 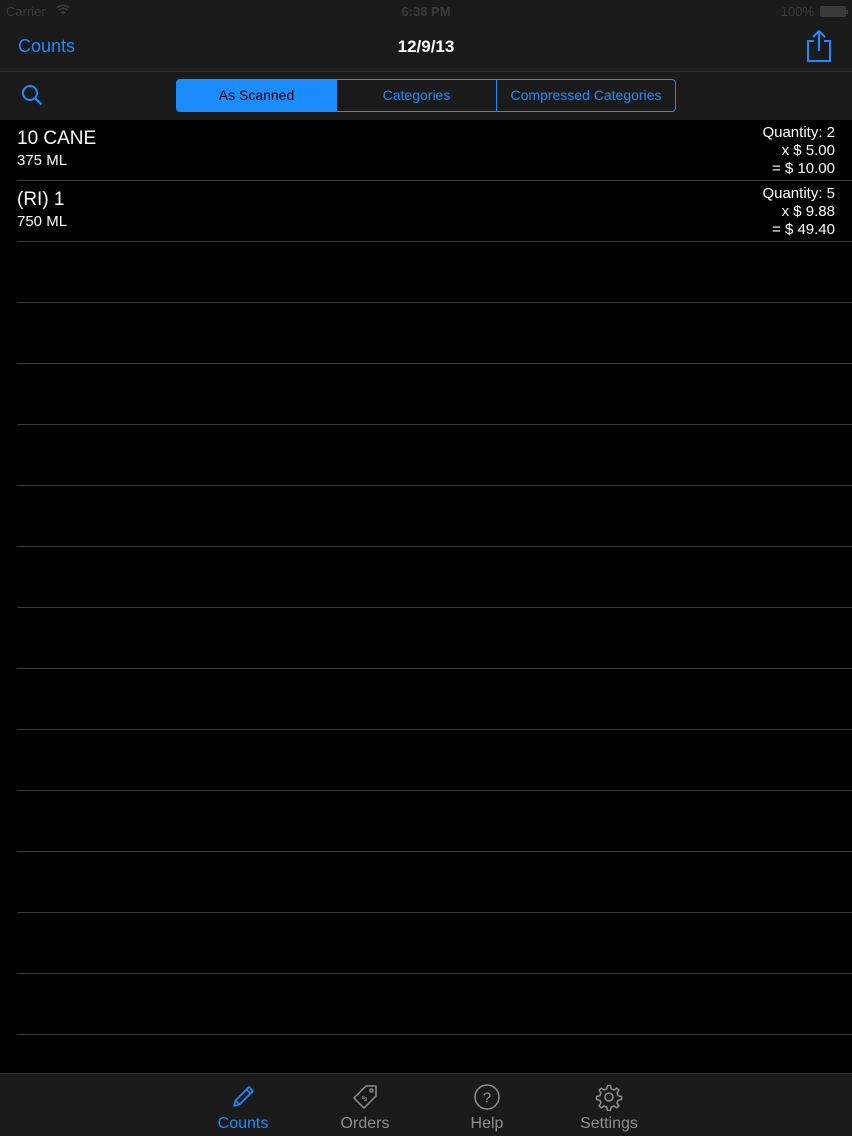 I want to click on item-name: (RI) 1, so click(x=41, y=199).